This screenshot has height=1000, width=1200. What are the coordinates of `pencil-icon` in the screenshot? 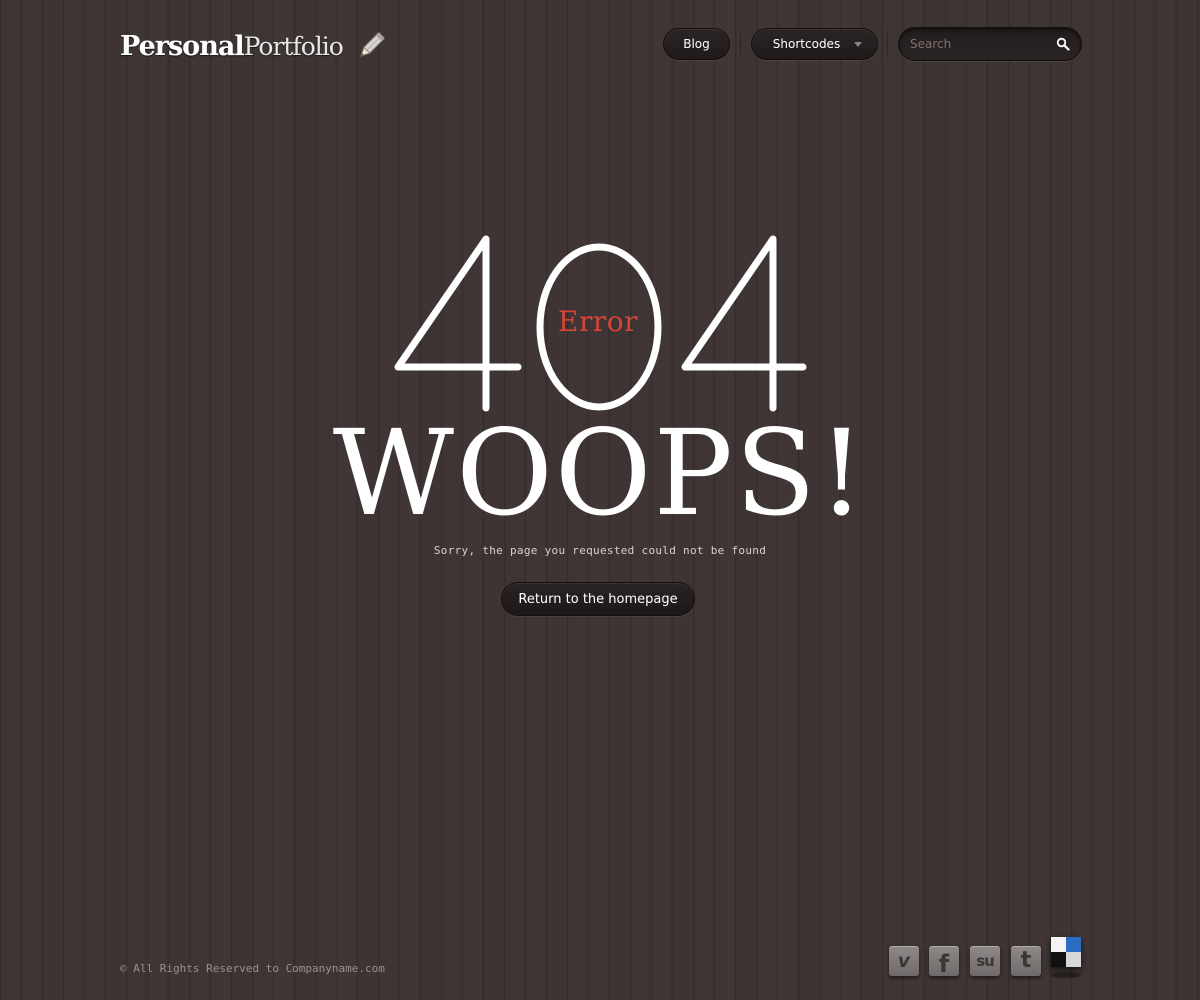 It's located at (372, 44).